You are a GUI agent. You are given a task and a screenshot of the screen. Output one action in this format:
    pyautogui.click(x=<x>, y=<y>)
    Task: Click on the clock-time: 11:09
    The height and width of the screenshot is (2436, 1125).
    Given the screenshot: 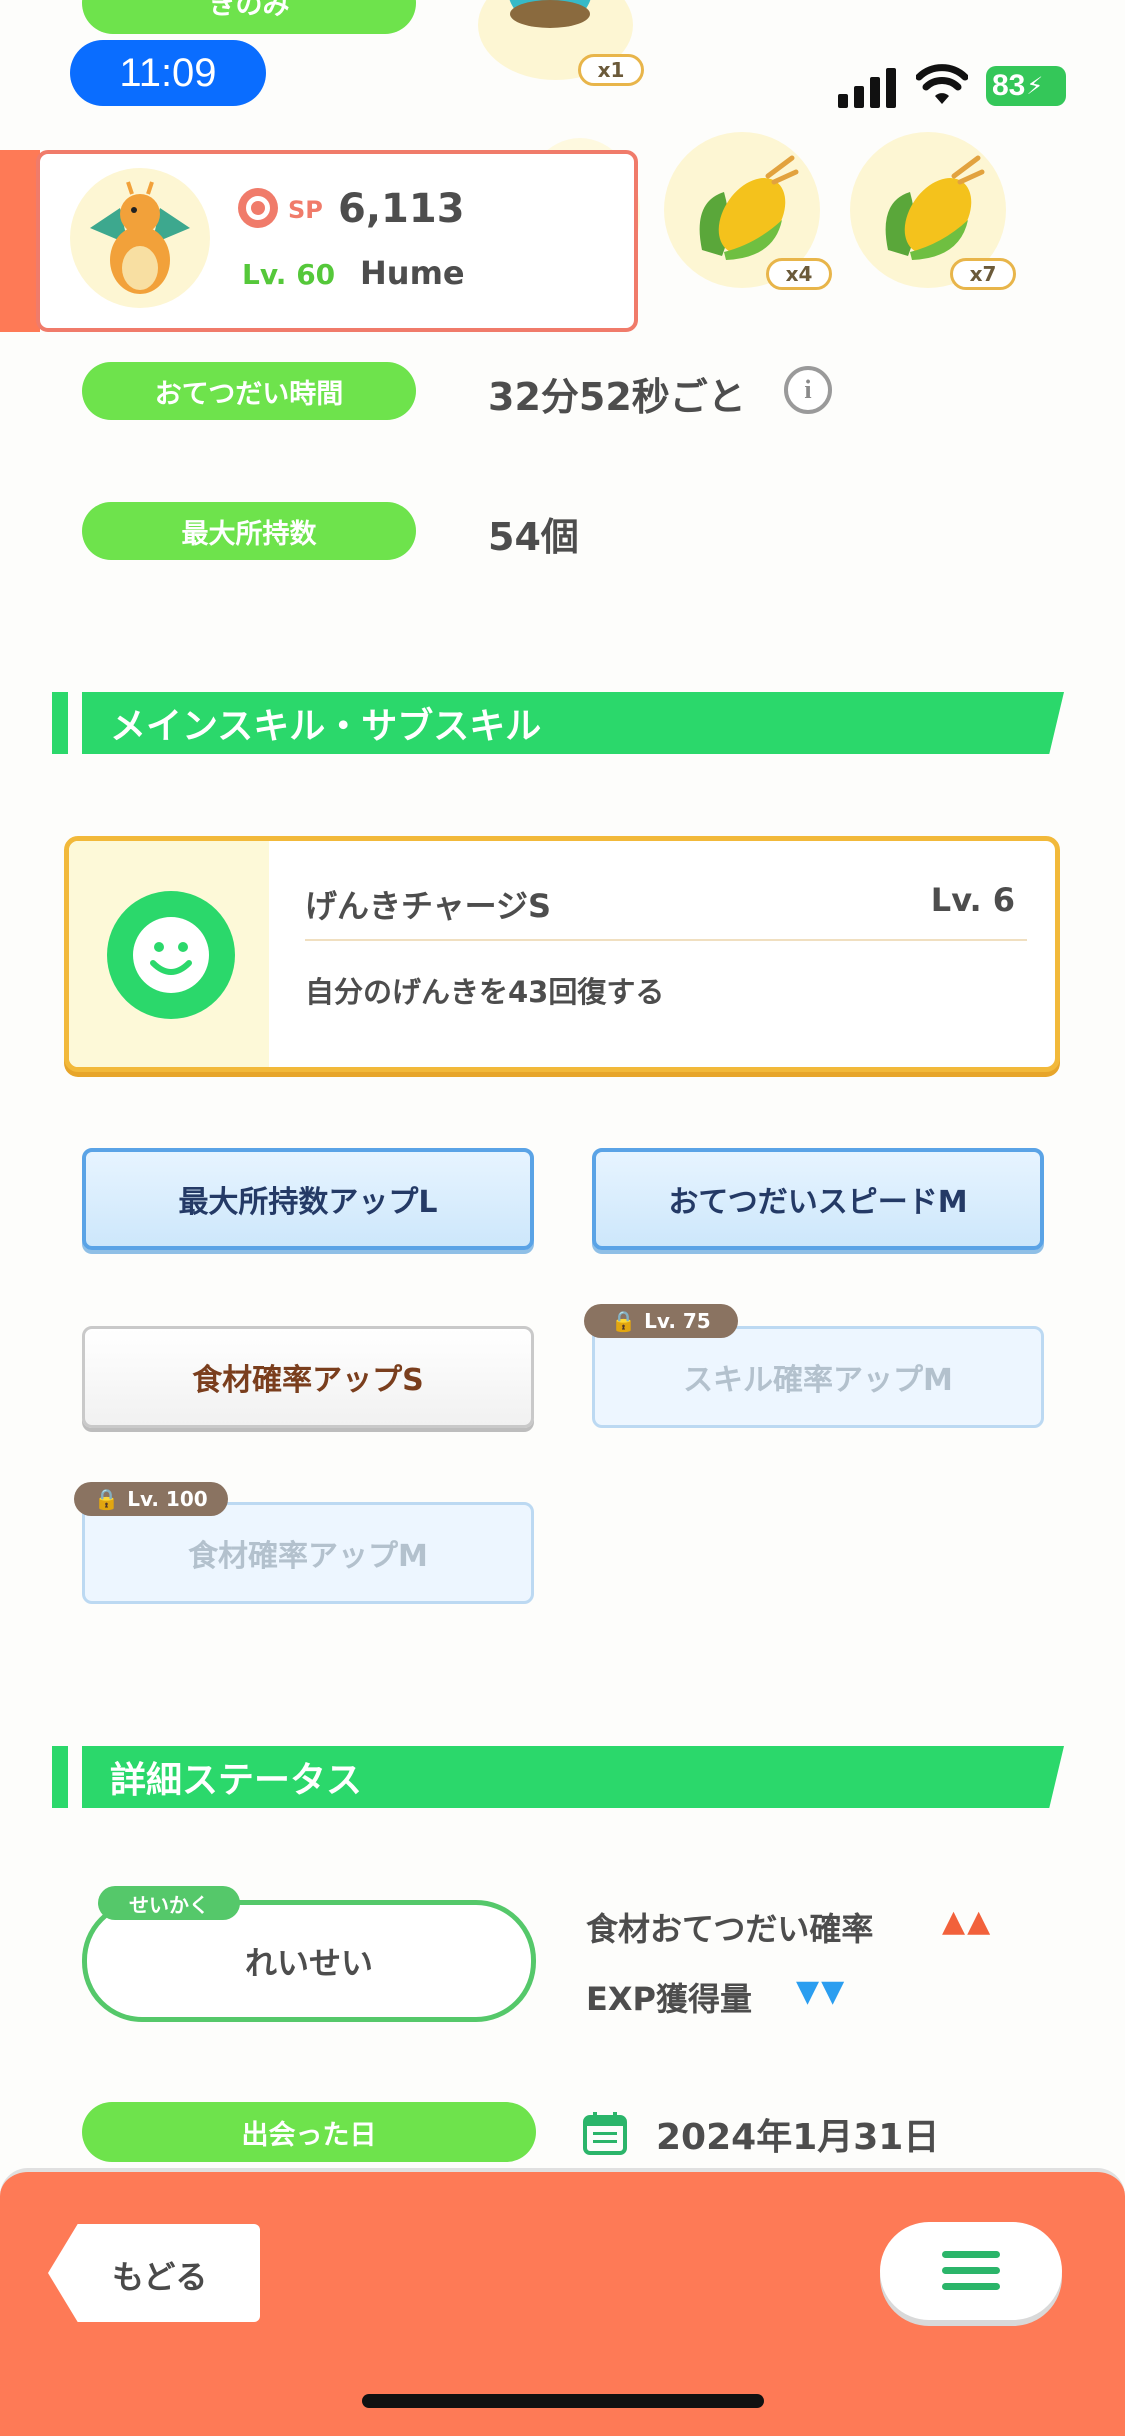 What is the action you would take?
    pyautogui.click(x=168, y=72)
    